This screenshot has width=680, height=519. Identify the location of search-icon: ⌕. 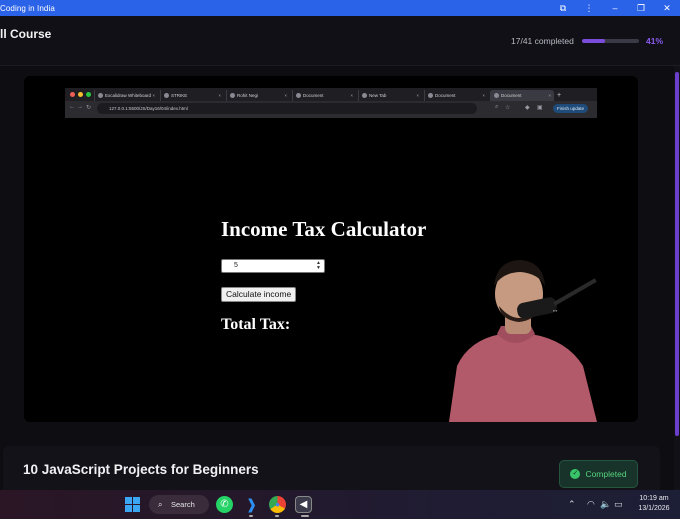
(160, 504).